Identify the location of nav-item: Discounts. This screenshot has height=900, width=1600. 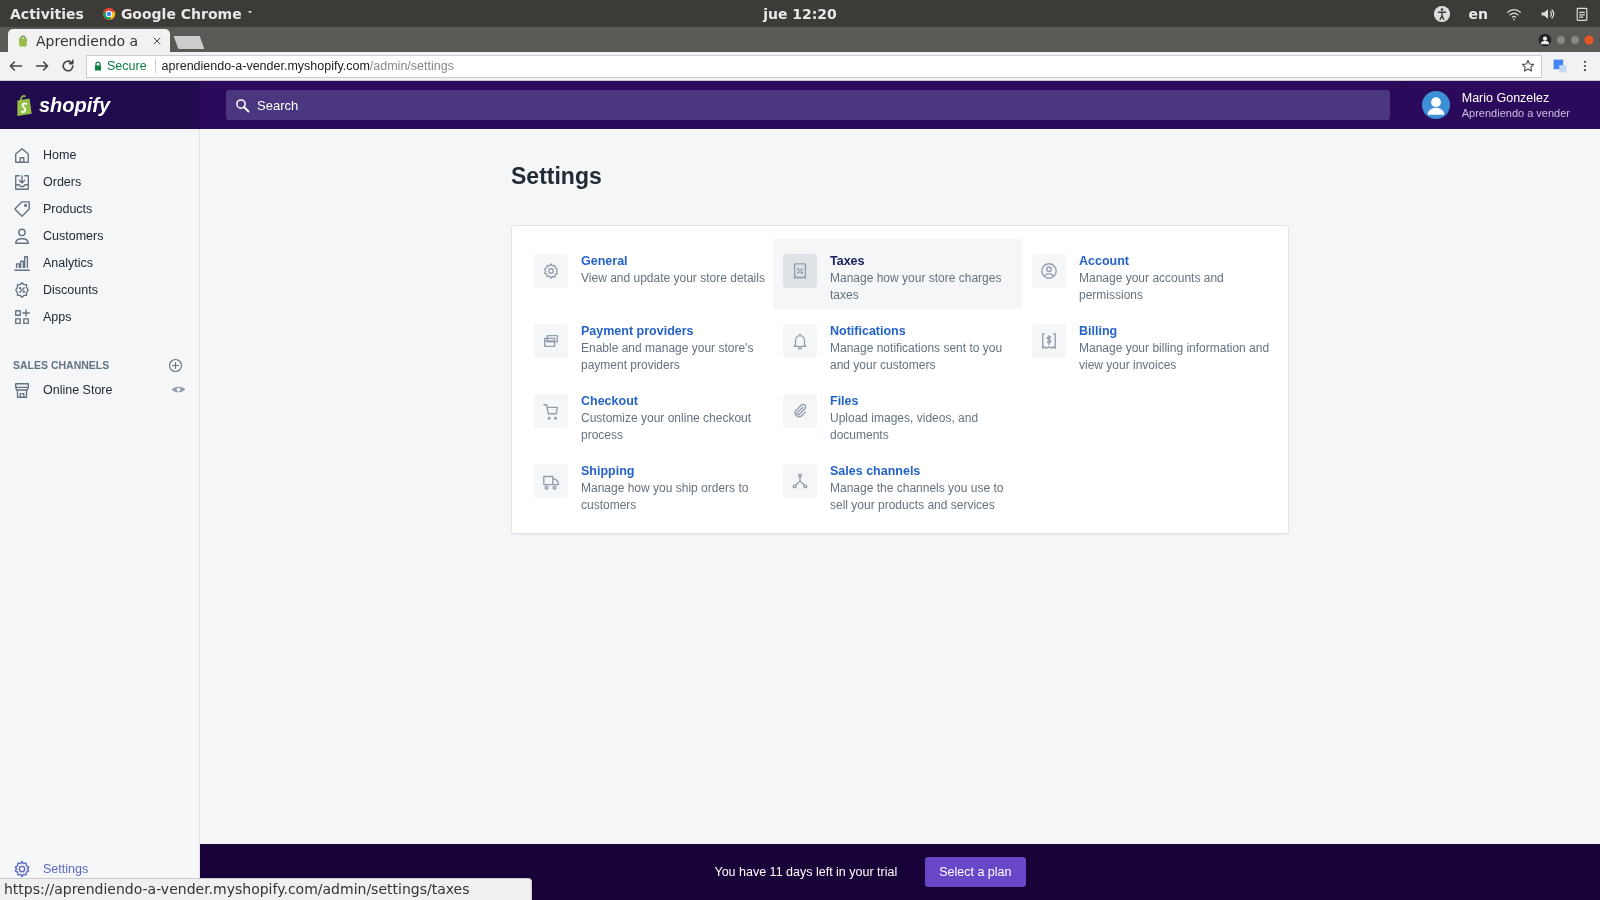
(99, 289).